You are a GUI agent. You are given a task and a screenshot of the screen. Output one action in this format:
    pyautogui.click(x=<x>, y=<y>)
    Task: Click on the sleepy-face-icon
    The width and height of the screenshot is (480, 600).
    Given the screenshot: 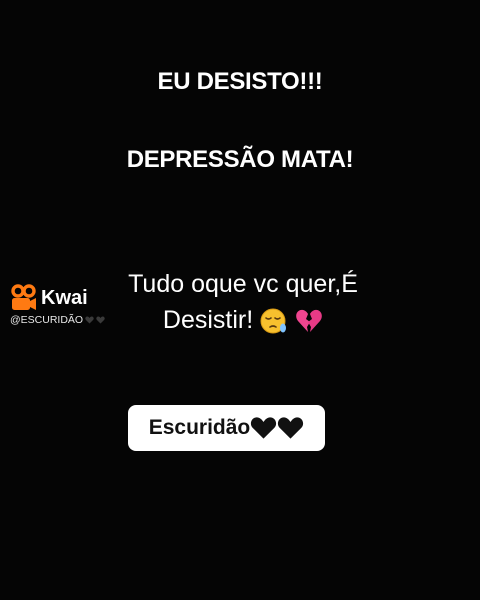 What is the action you would take?
    pyautogui.click(x=273, y=321)
    